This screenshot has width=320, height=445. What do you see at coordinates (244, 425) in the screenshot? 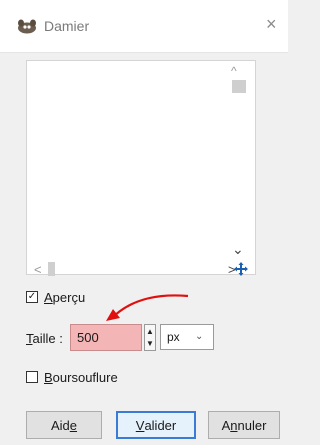
I see `cancel-button: An nuler` at bounding box center [244, 425].